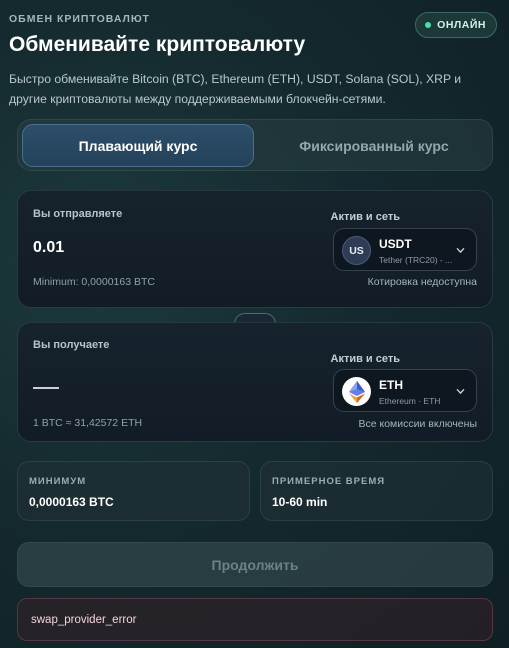 The height and width of the screenshot is (648, 509). I want to click on send-asset-code: USDT, so click(395, 244).